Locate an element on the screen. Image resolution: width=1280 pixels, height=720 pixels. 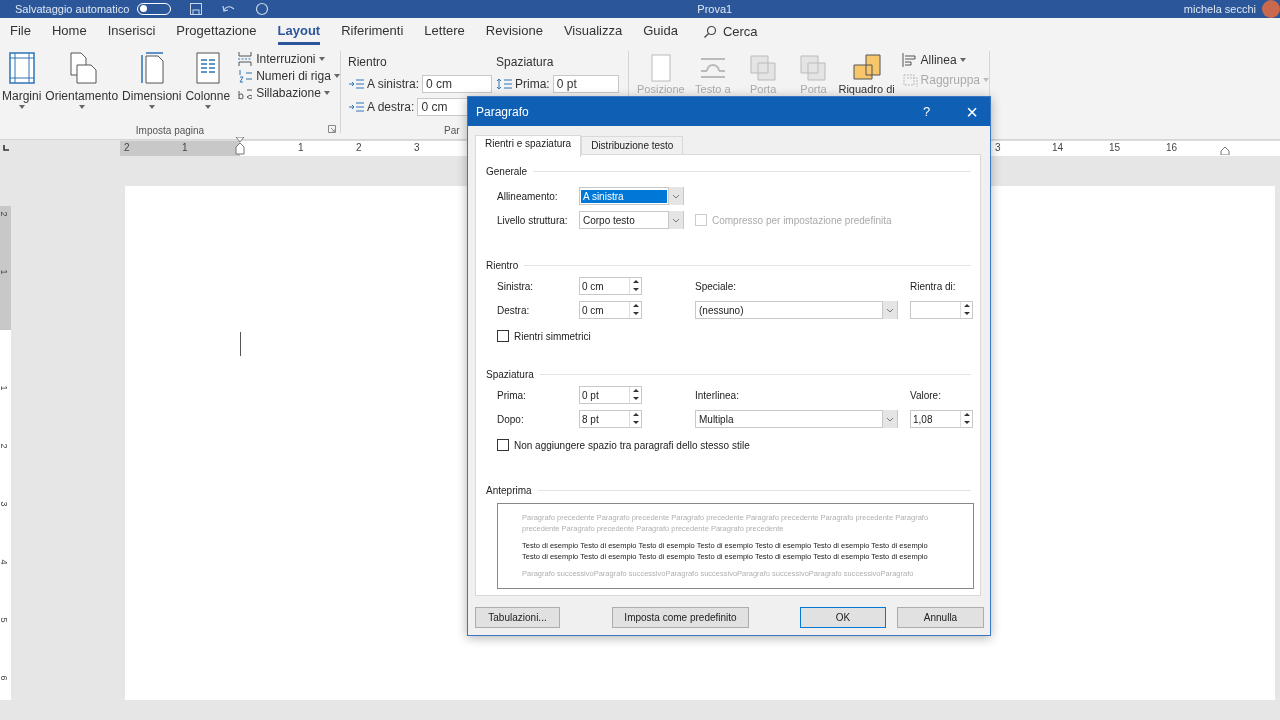
ruler-number: 5 is located at coordinates (4, 620).